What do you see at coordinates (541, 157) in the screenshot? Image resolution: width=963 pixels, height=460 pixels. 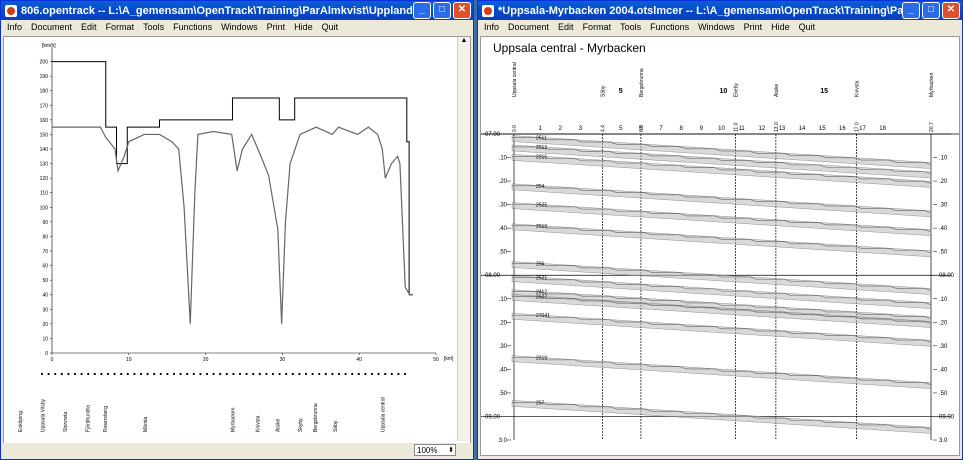 I see `train-number: 2215` at bounding box center [541, 157].